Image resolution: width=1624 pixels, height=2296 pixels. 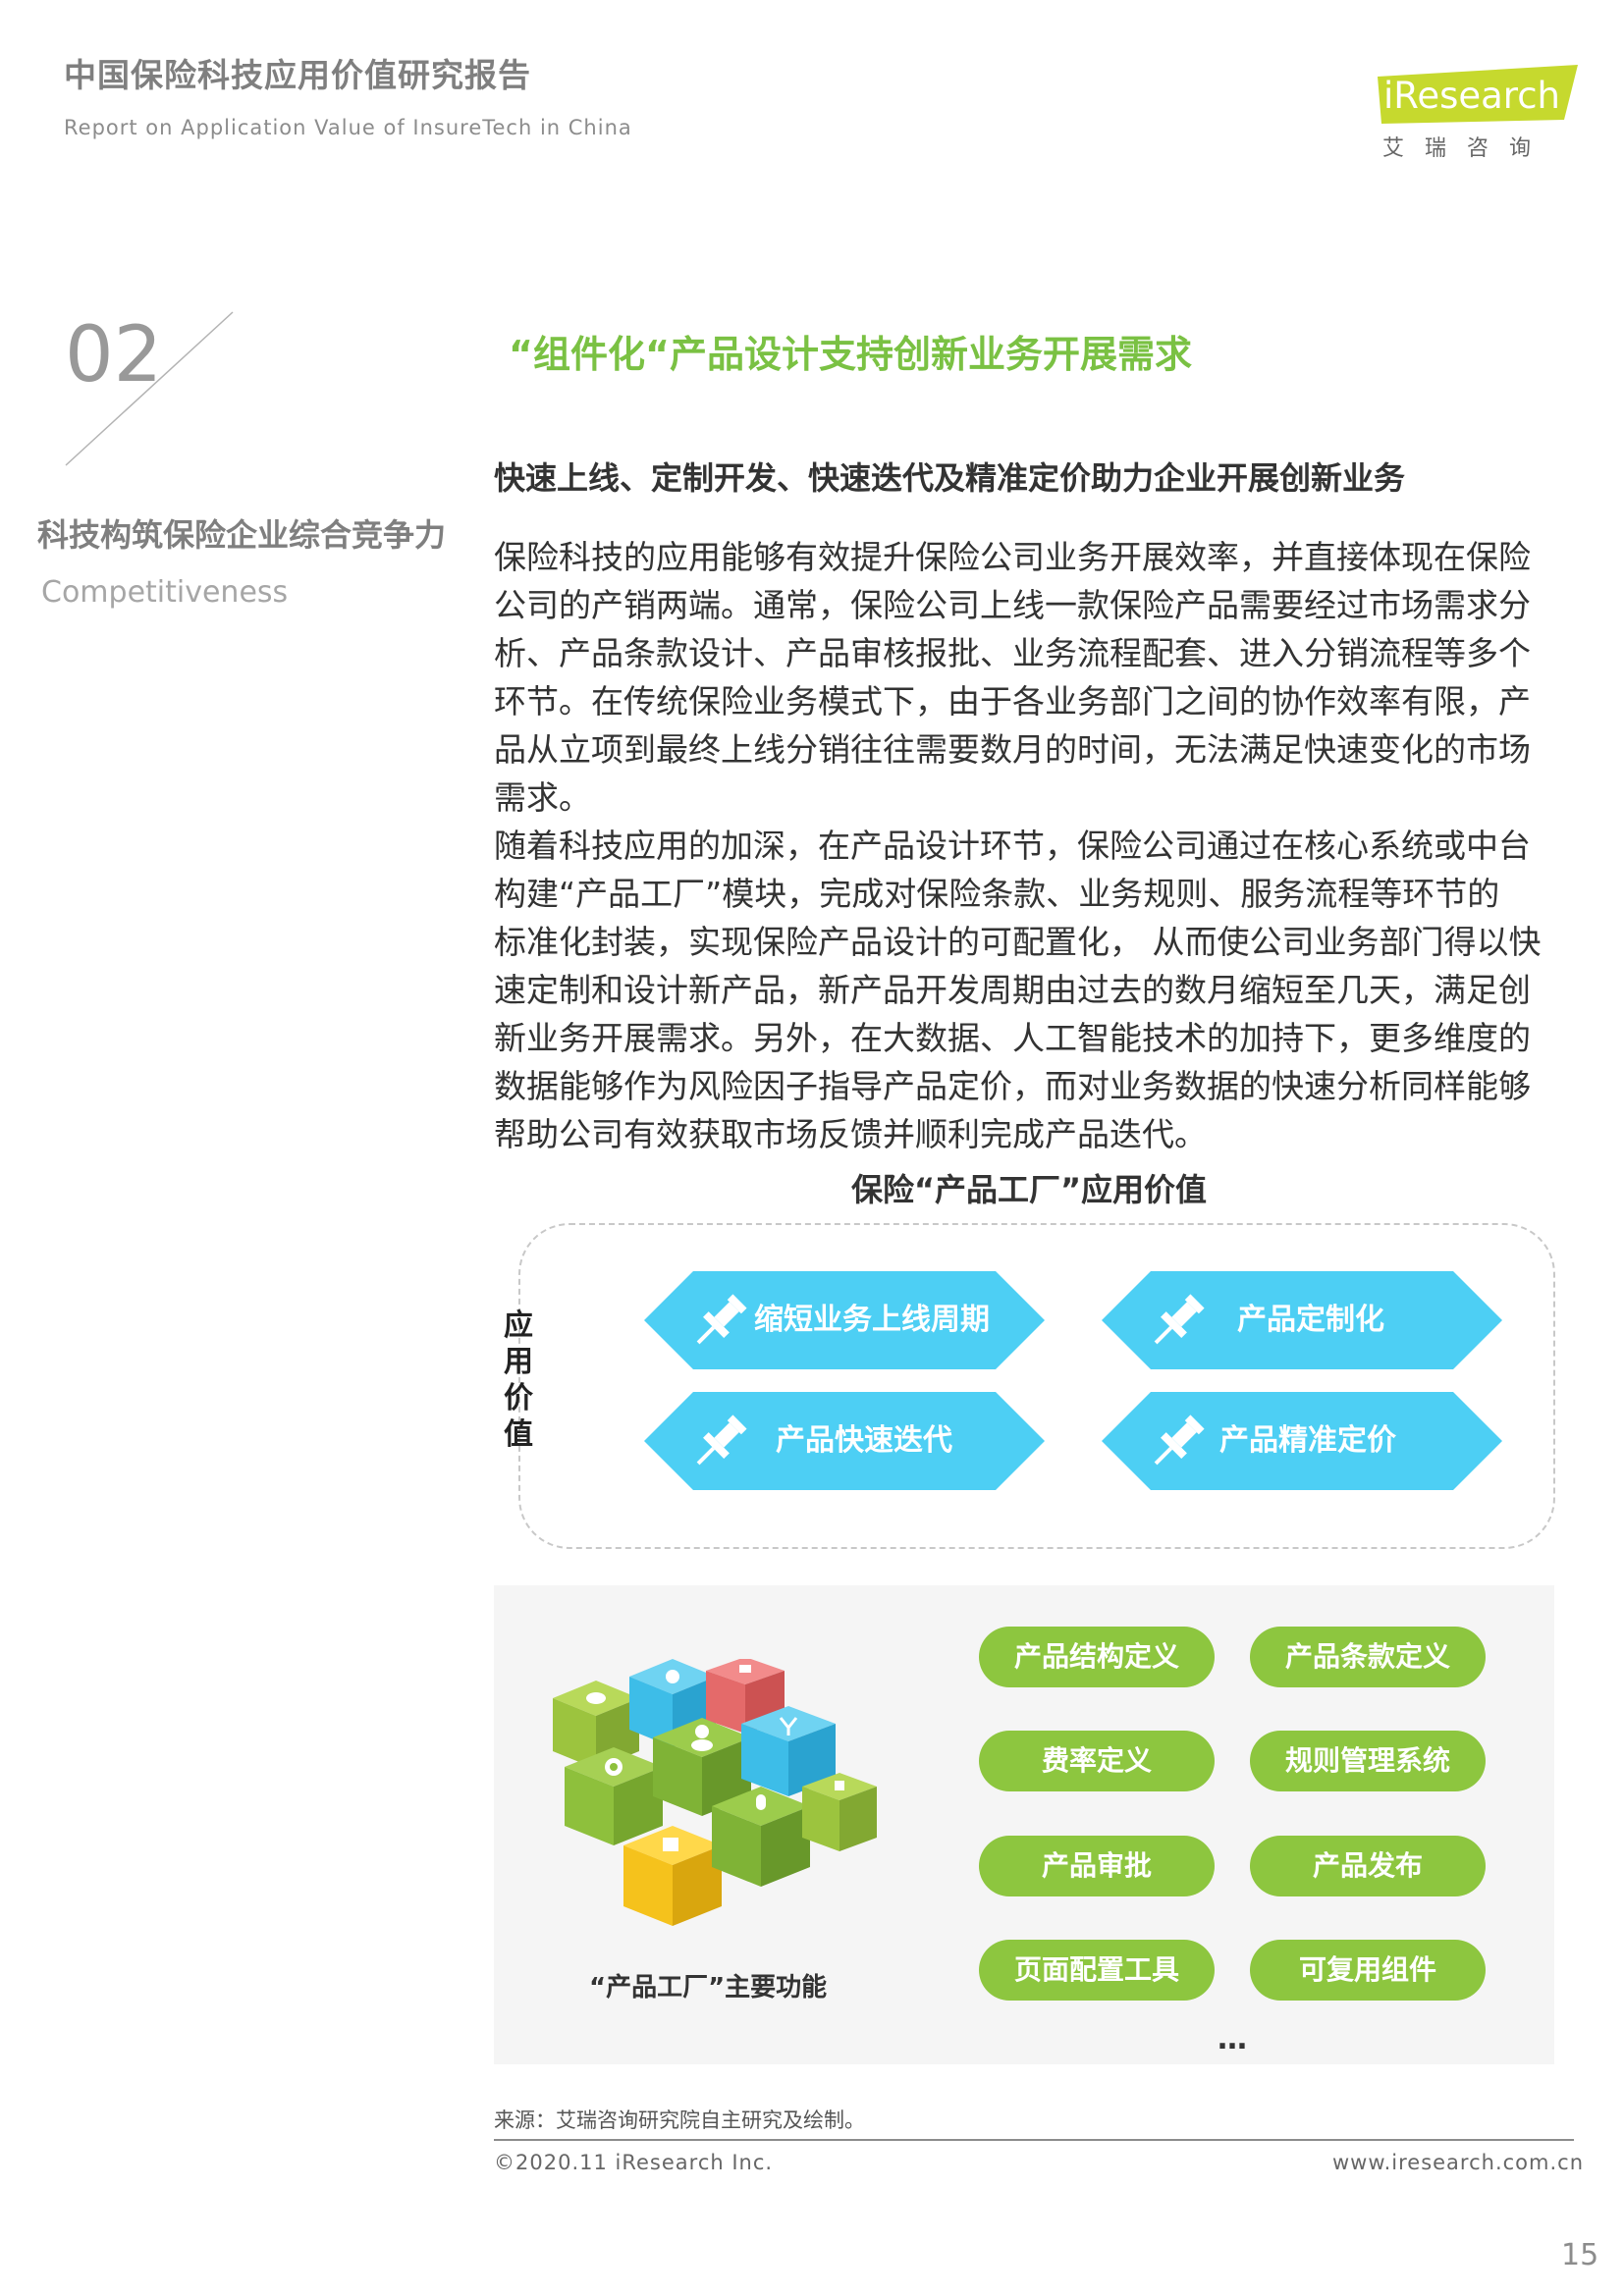 What do you see at coordinates (708, 1987) in the screenshot?
I see `factory-caption: “产品工厂”主要功能` at bounding box center [708, 1987].